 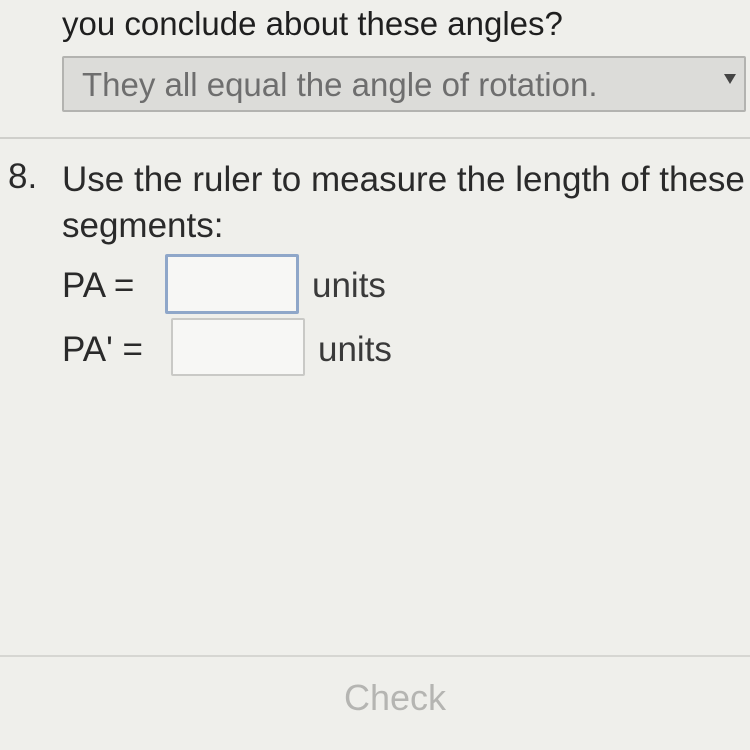 What do you see at coordinates (312, 23) in the screenshot?
I see `previous-question-text: you conclude about these angles?` at bounding box center [312, 23].